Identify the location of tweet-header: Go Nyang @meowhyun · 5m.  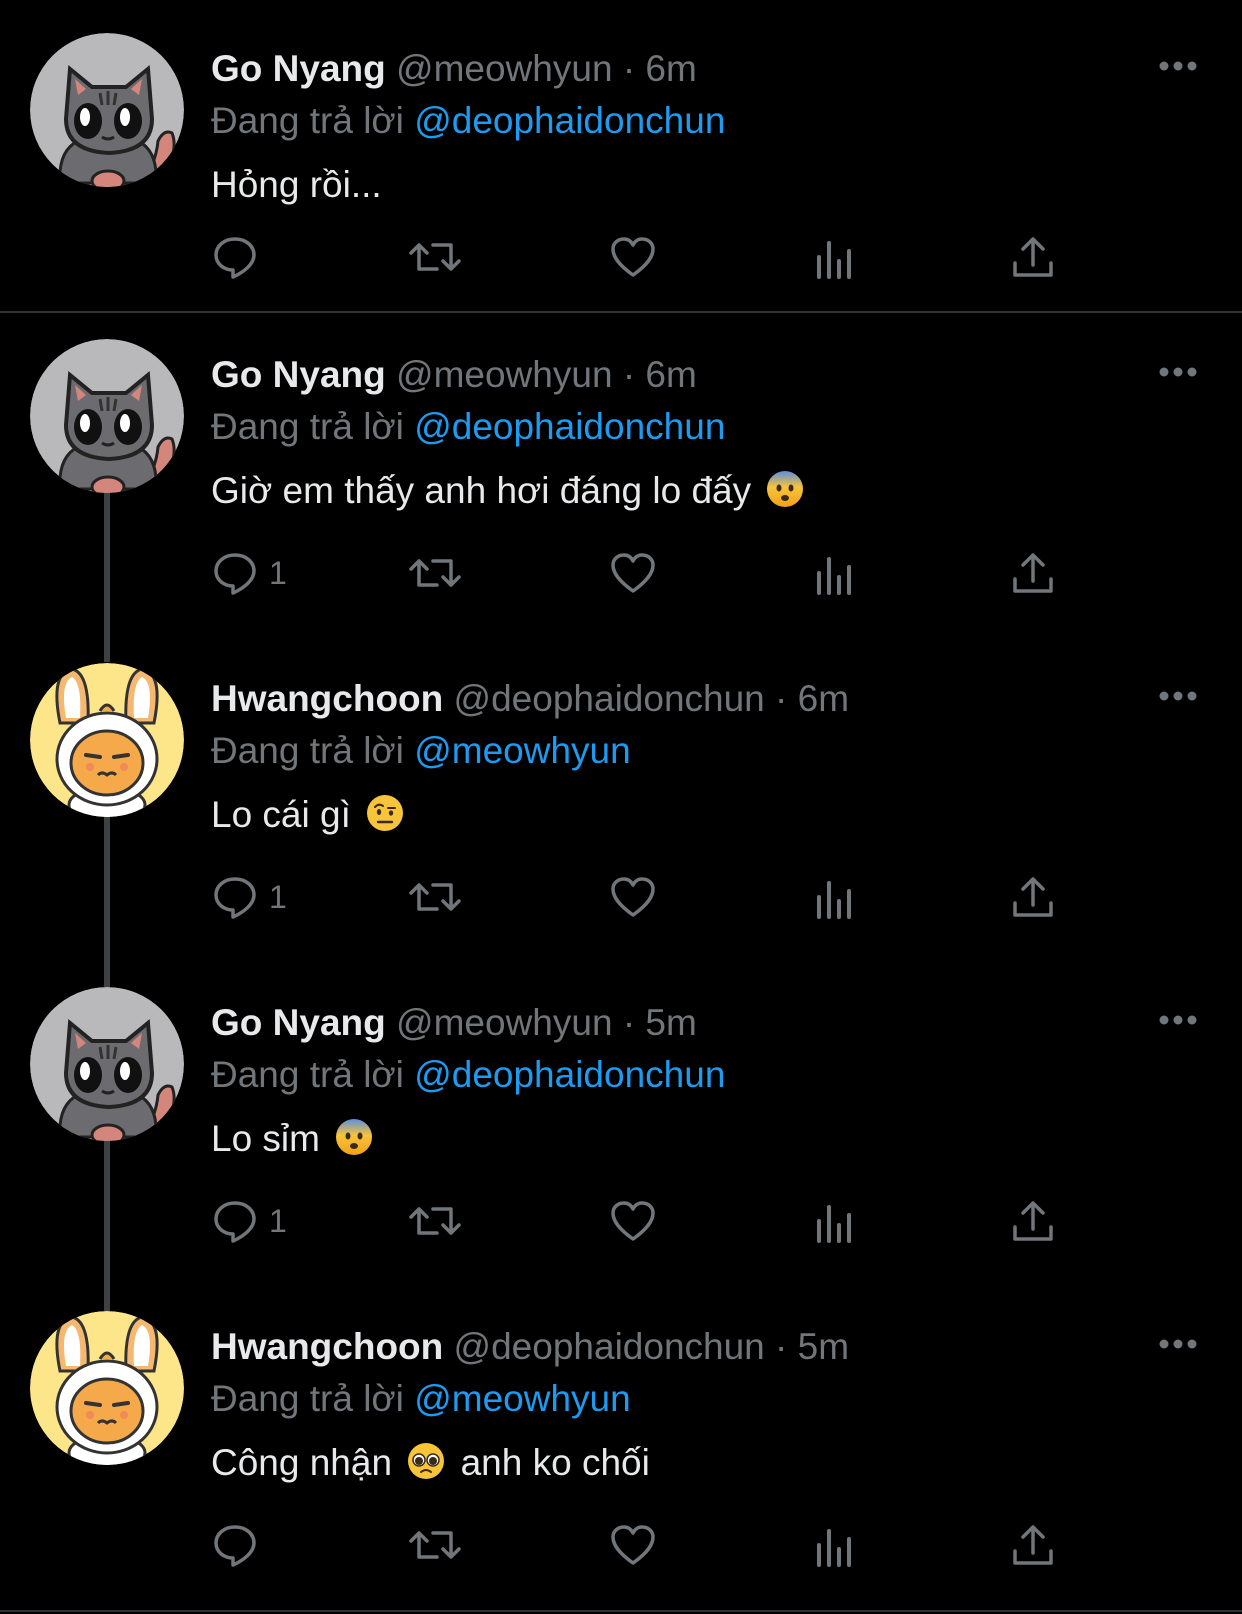
(454, 1023).